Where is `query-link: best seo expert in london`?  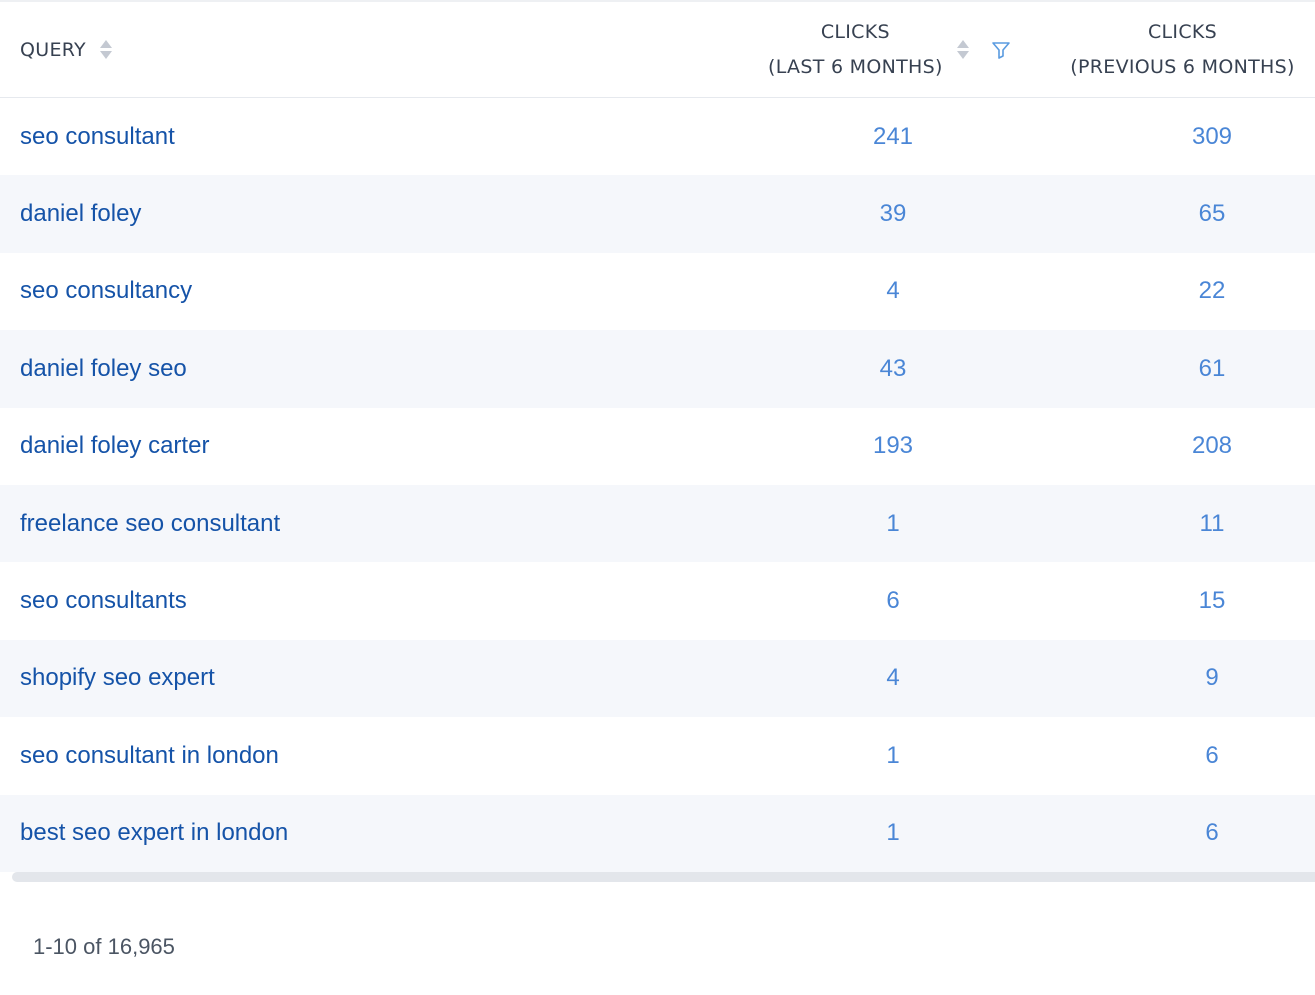
query-link: best seo expert in london is located at coordinates (368, 833).